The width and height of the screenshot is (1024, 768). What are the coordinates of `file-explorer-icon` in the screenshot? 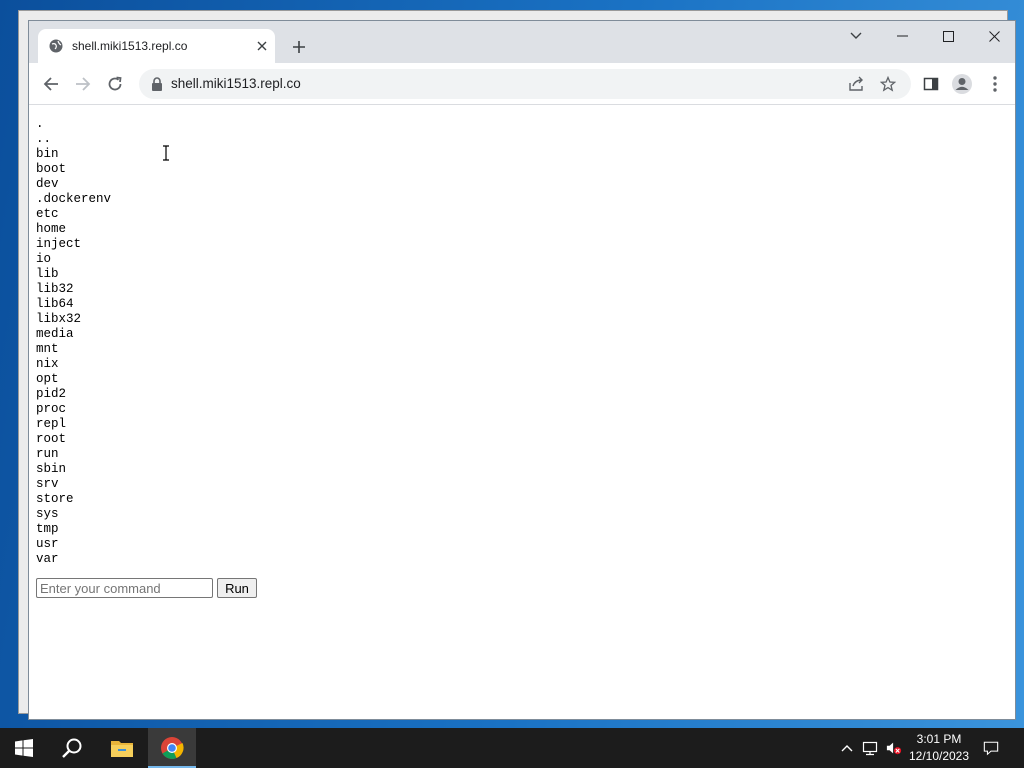 It's located at (122, 749).